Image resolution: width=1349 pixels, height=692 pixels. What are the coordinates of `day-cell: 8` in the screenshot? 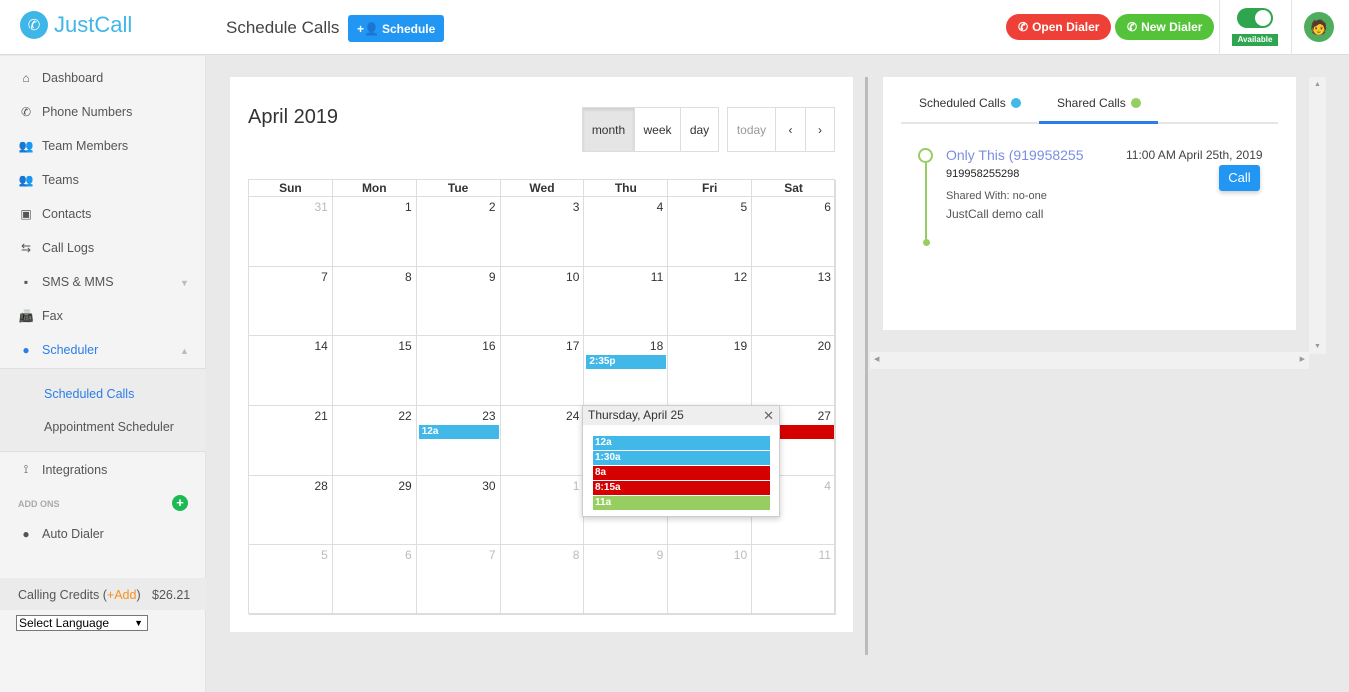 It's located at (374, 301).